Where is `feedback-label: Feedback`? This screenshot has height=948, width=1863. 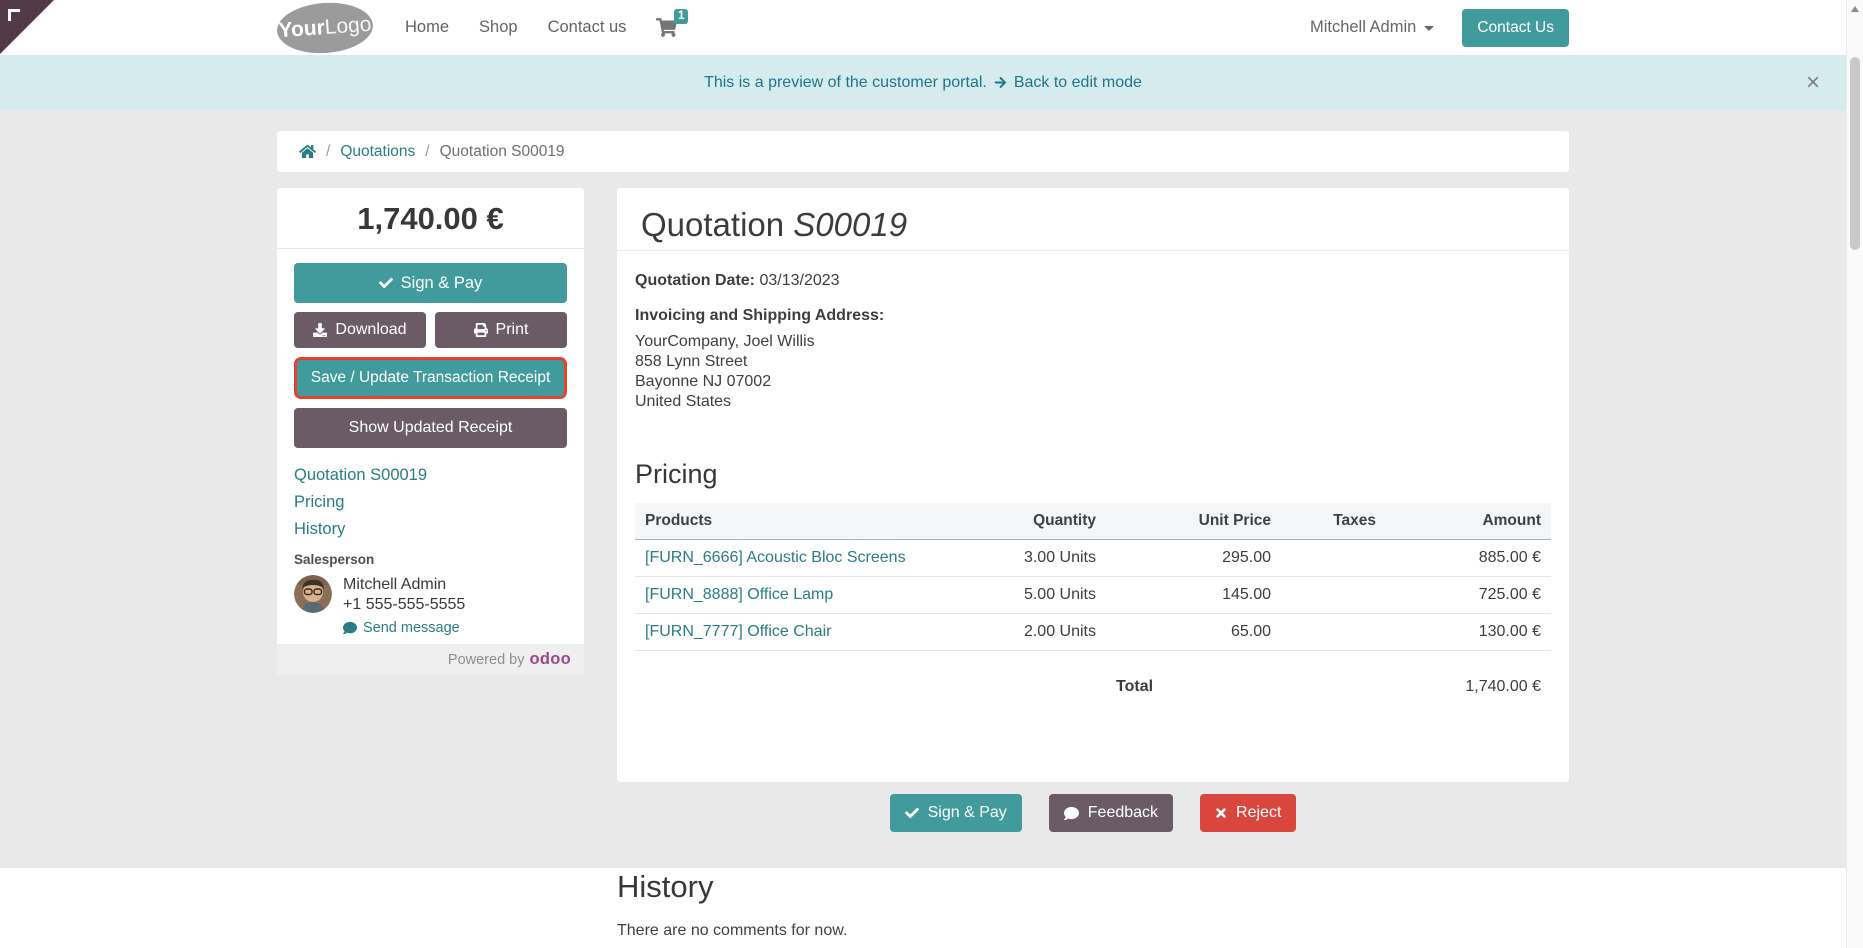
feedback-label: Feedback is located at coordinates (1123, 812).